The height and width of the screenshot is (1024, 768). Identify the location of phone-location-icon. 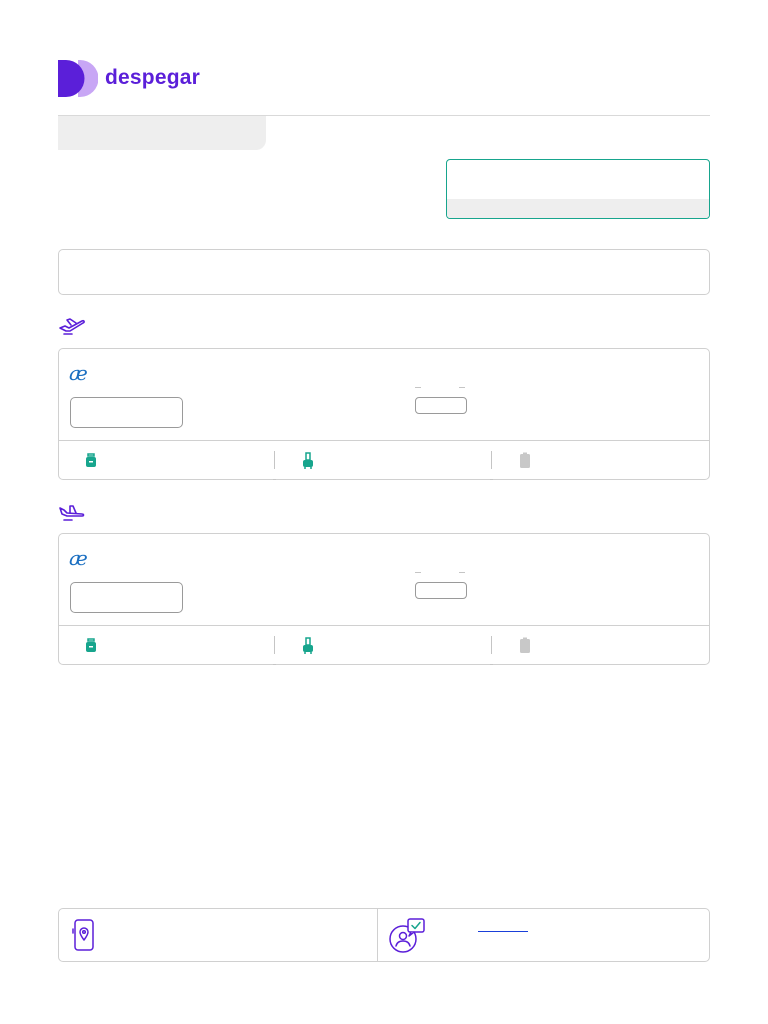
(84, 935).